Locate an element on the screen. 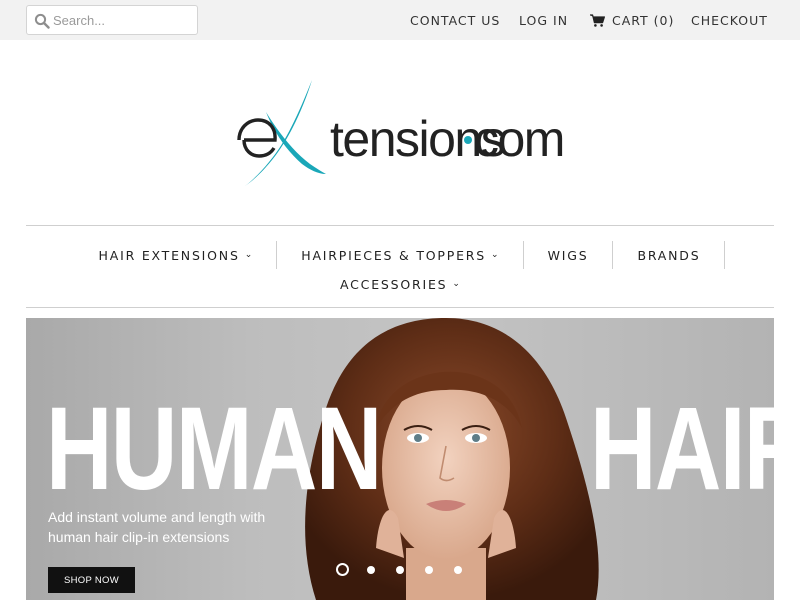 The image size is (800, 600). search-box is located at coordinates (112, 20).